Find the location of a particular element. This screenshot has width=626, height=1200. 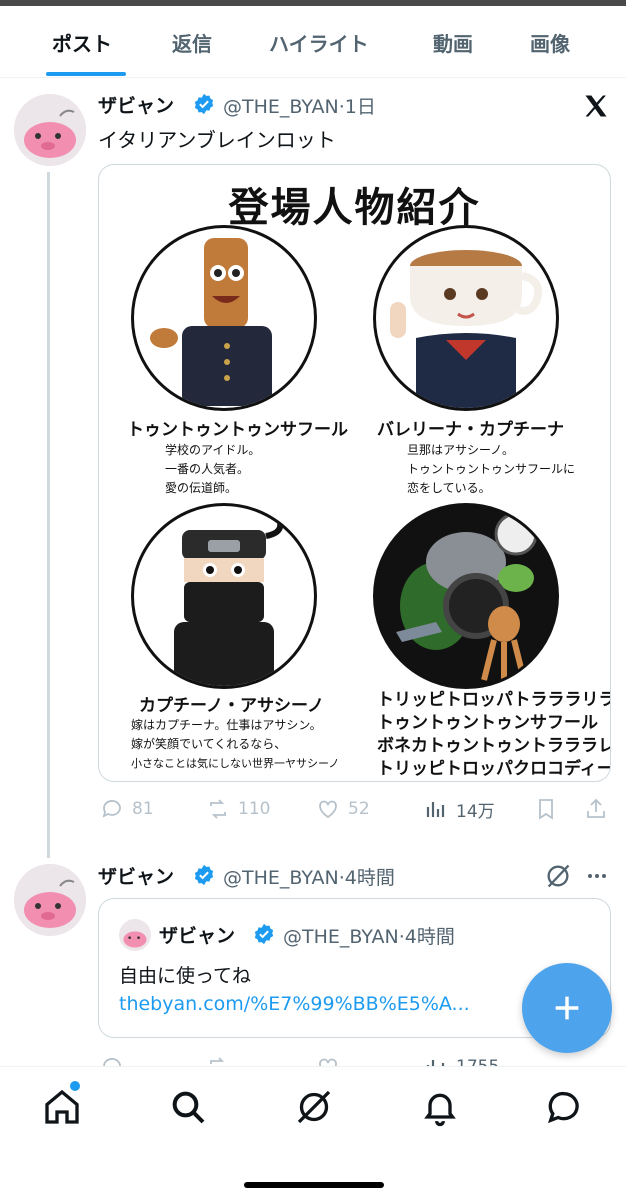

share-button is located at coordinates (596, 809).